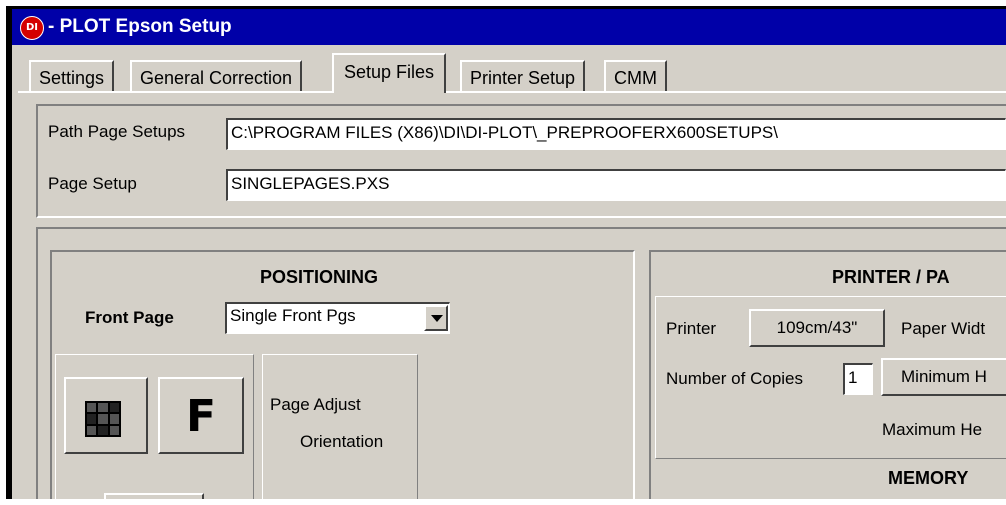  Describe the element at coordinates (635, 76) in the screenshot. I see `tab-cmm: CMM` at that location.